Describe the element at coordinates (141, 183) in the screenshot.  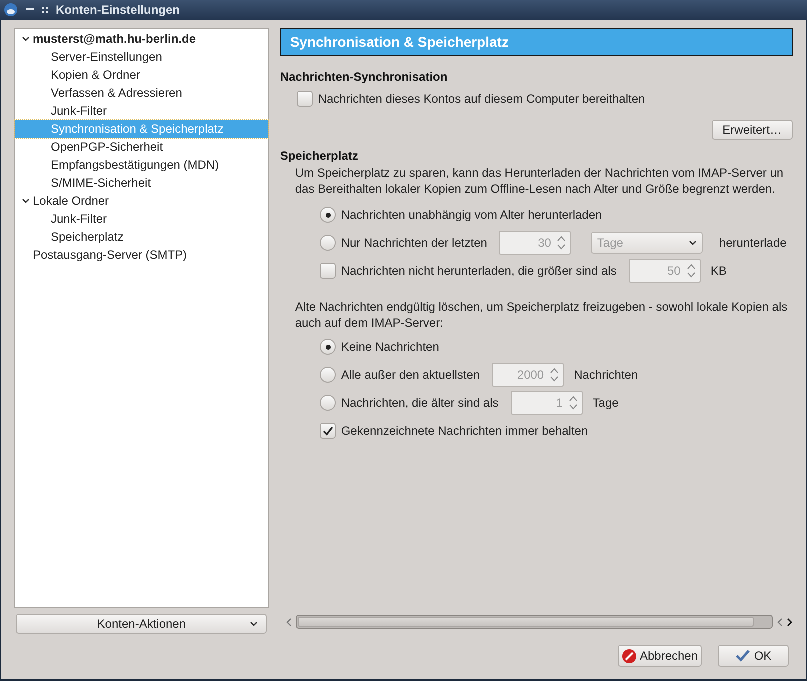
I see `tree-item: S/MIME-Sicherheit` at that location.